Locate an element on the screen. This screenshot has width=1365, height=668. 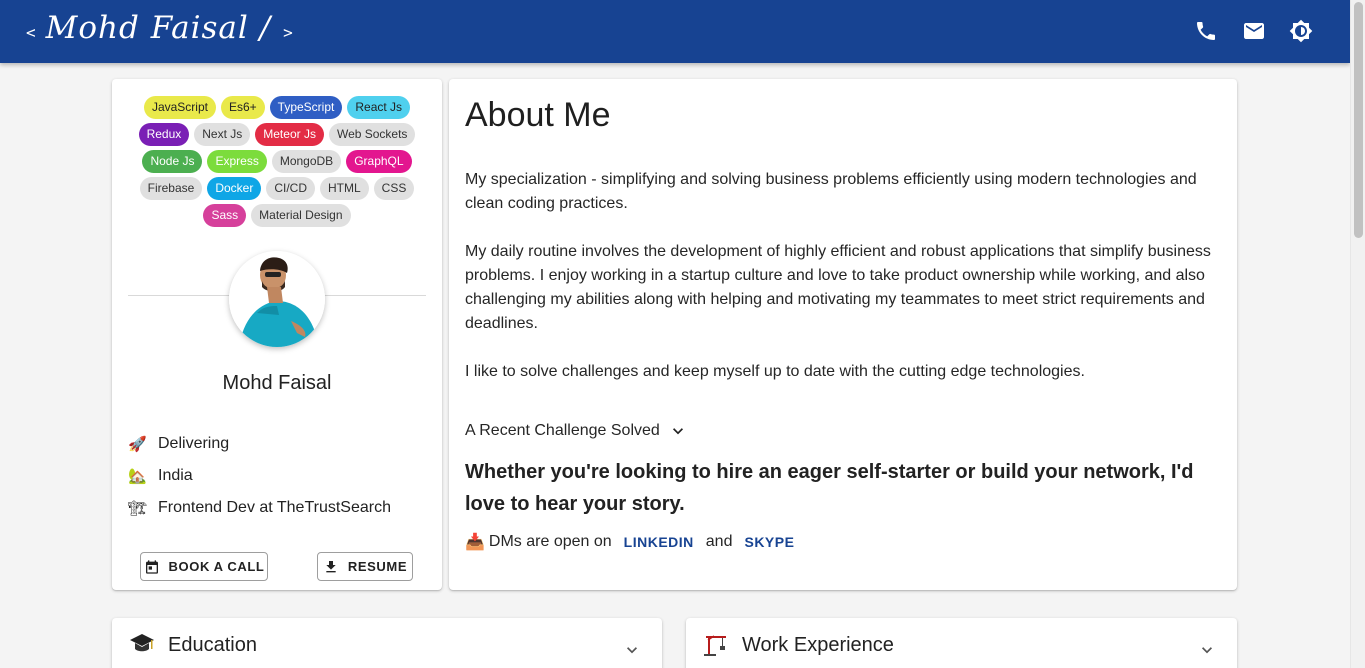
skill-chip: GraphQL is located at coordinates (379, 161).